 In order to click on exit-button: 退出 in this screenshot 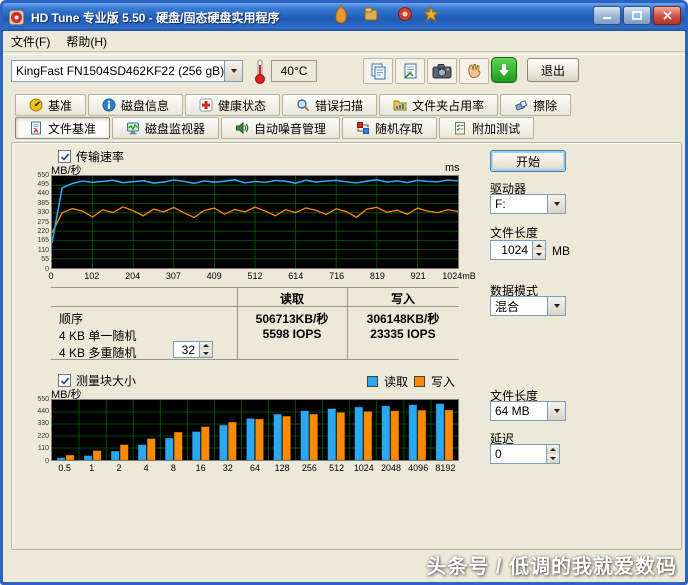, I will do `click(553, 70)`.